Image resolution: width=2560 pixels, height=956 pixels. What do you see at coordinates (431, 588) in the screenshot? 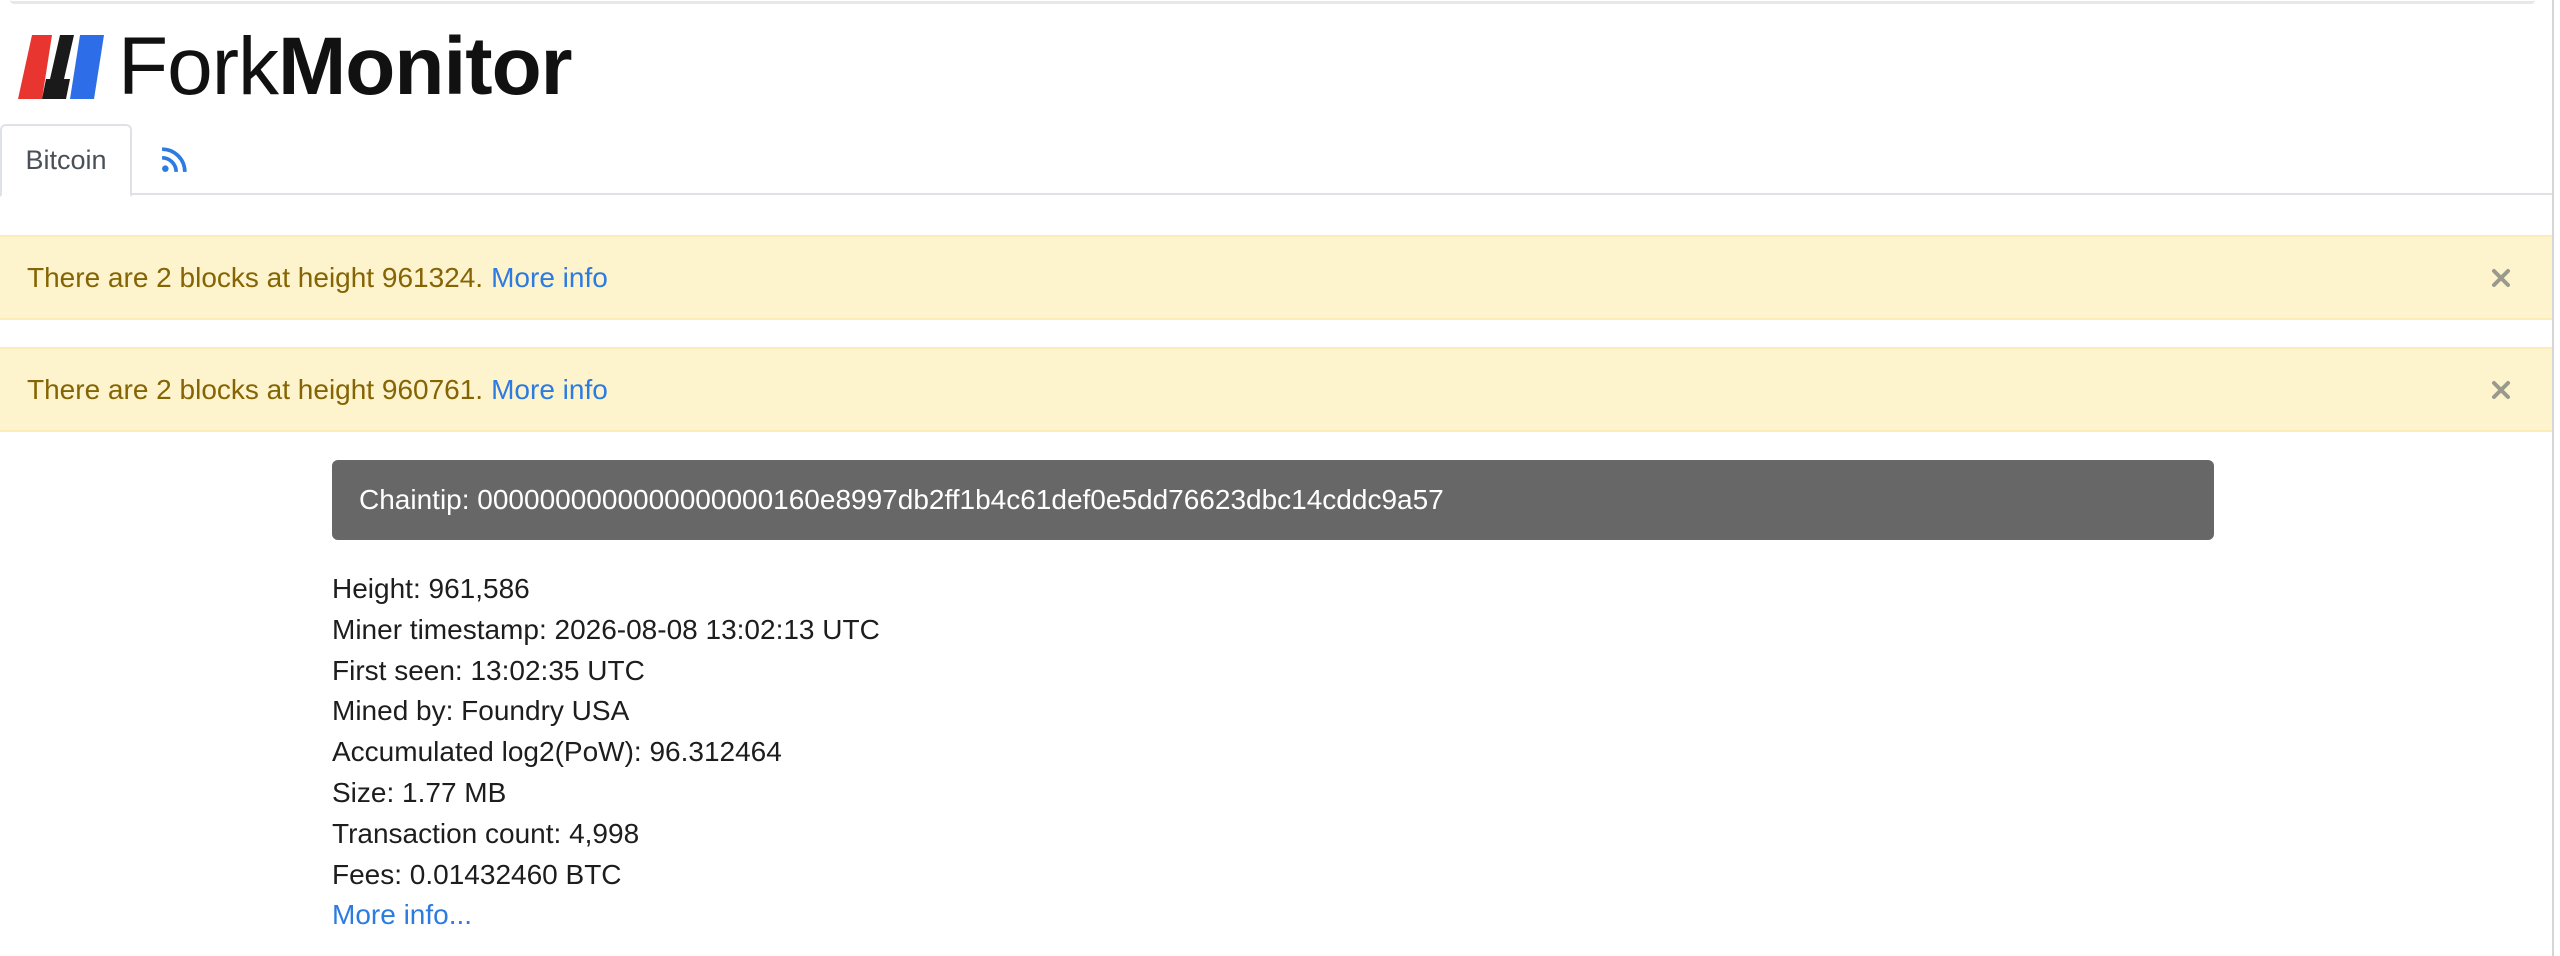
I see `block-height: Height: 961,586` at bounding box center [431, 588].